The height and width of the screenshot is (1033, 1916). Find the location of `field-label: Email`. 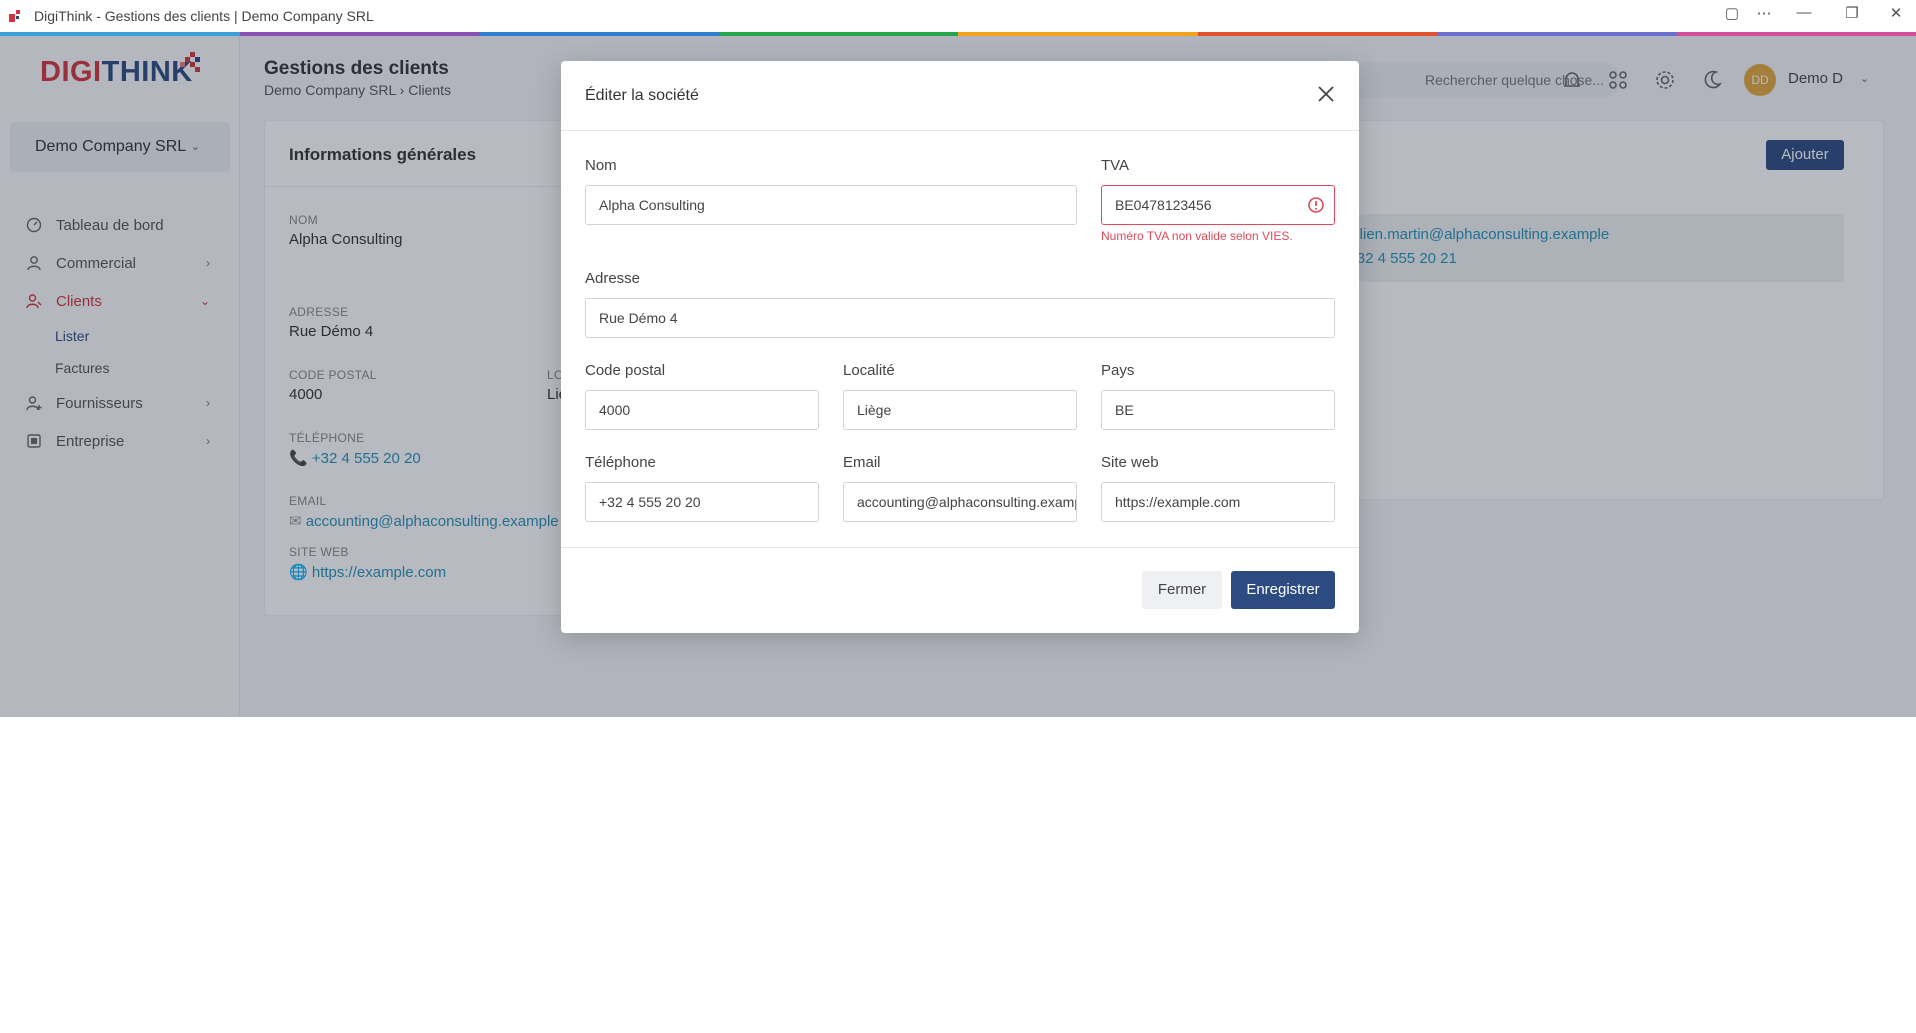

field-label: Email is located at coordinates (862, 462).